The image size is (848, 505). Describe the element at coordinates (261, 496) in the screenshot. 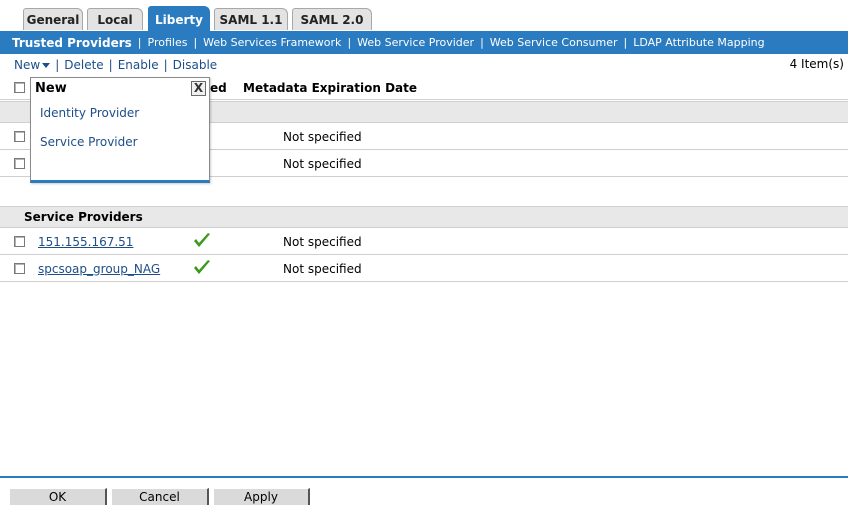

I see `apply-button: Apply` at that location.